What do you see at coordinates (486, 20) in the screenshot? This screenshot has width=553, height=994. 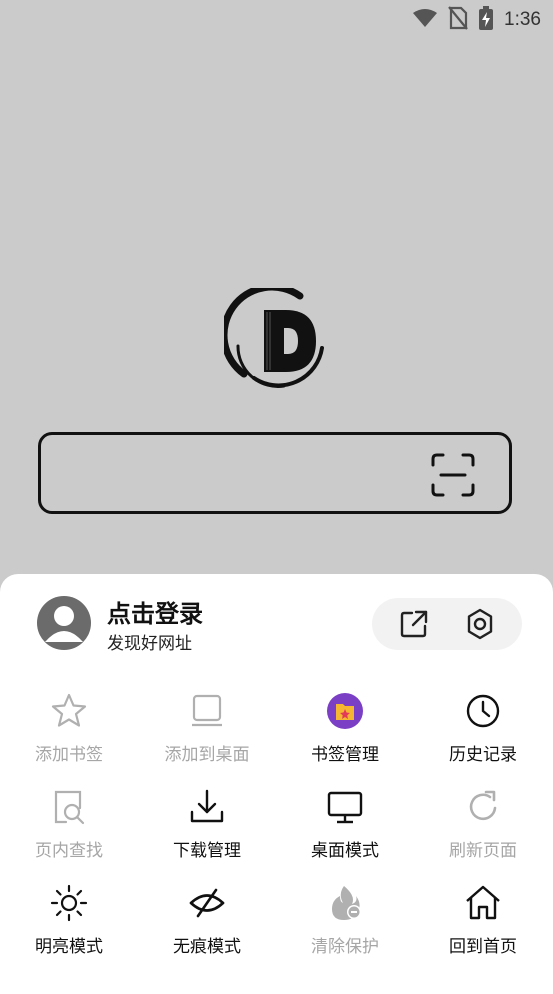 I see `battery-charging-icon` at bounding box center [486, 20].